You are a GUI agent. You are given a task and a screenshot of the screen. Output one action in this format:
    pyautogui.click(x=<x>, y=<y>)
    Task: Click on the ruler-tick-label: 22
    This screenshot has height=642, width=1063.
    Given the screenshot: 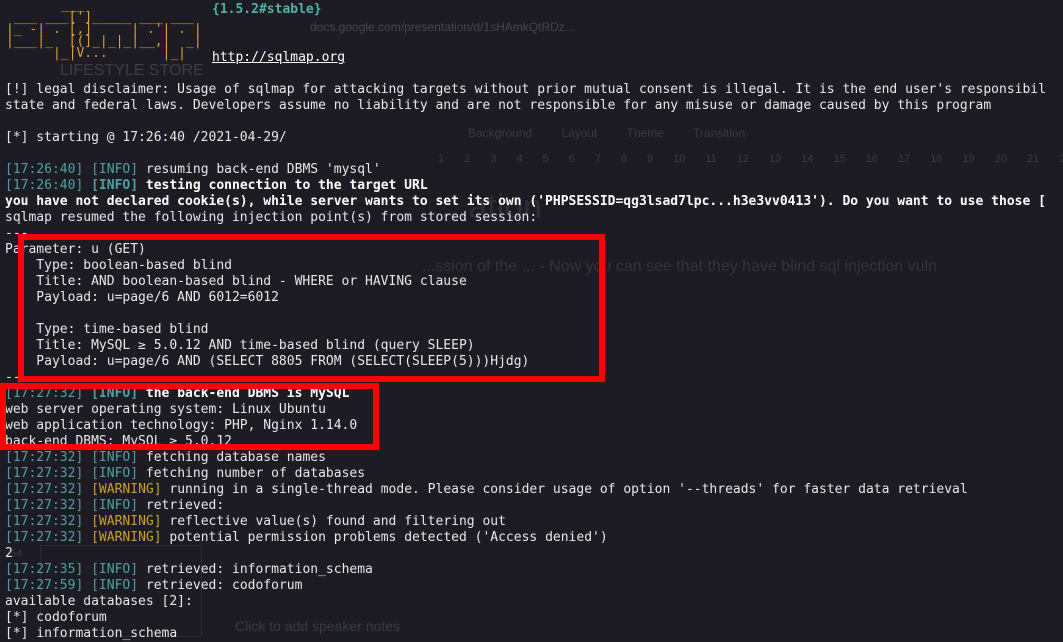 What is the action you would take?
    pyautogui.click(x=1061, y=159)
    